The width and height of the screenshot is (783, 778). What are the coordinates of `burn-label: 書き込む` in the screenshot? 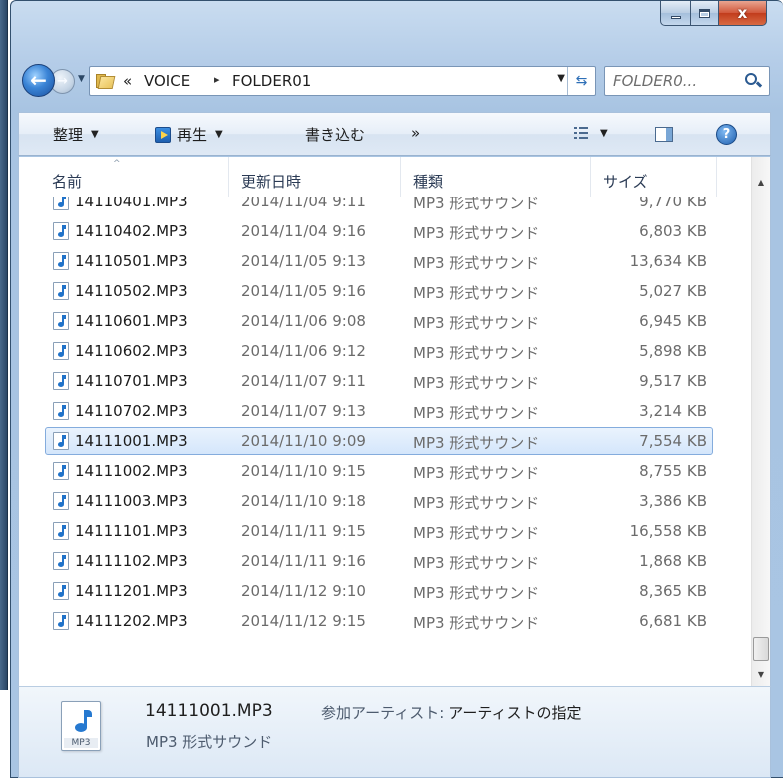 It's located at (335, 135).